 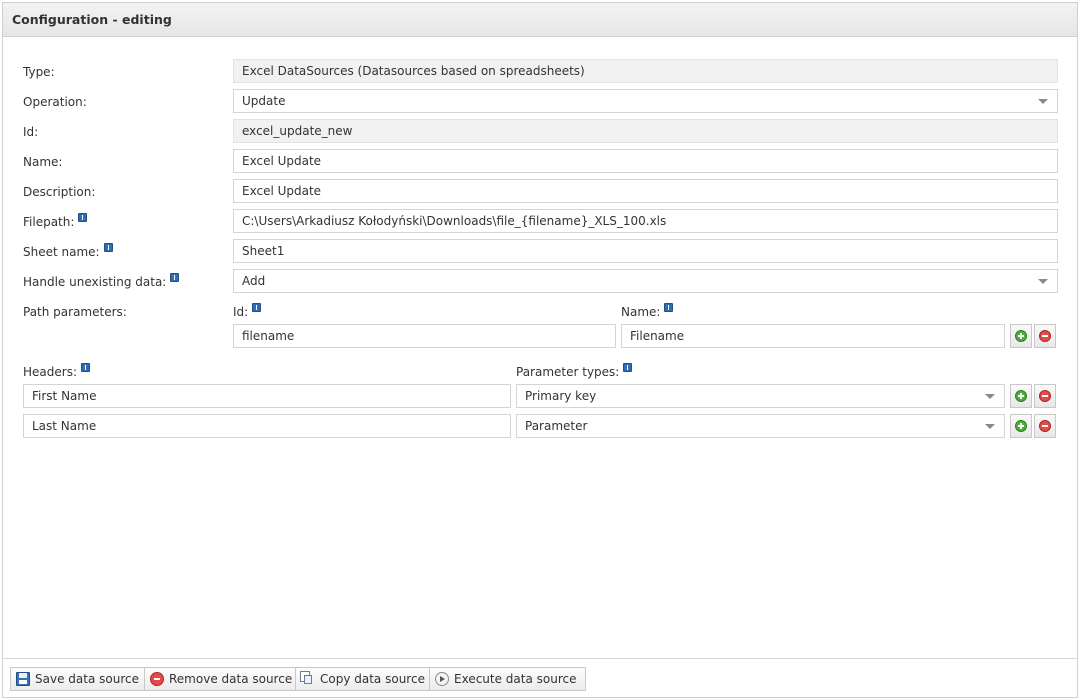 What do you see at coordinates (561, 396) in the screenshot?
I see `parameter-type-value: Primary key` at bounding box center [561, 396].